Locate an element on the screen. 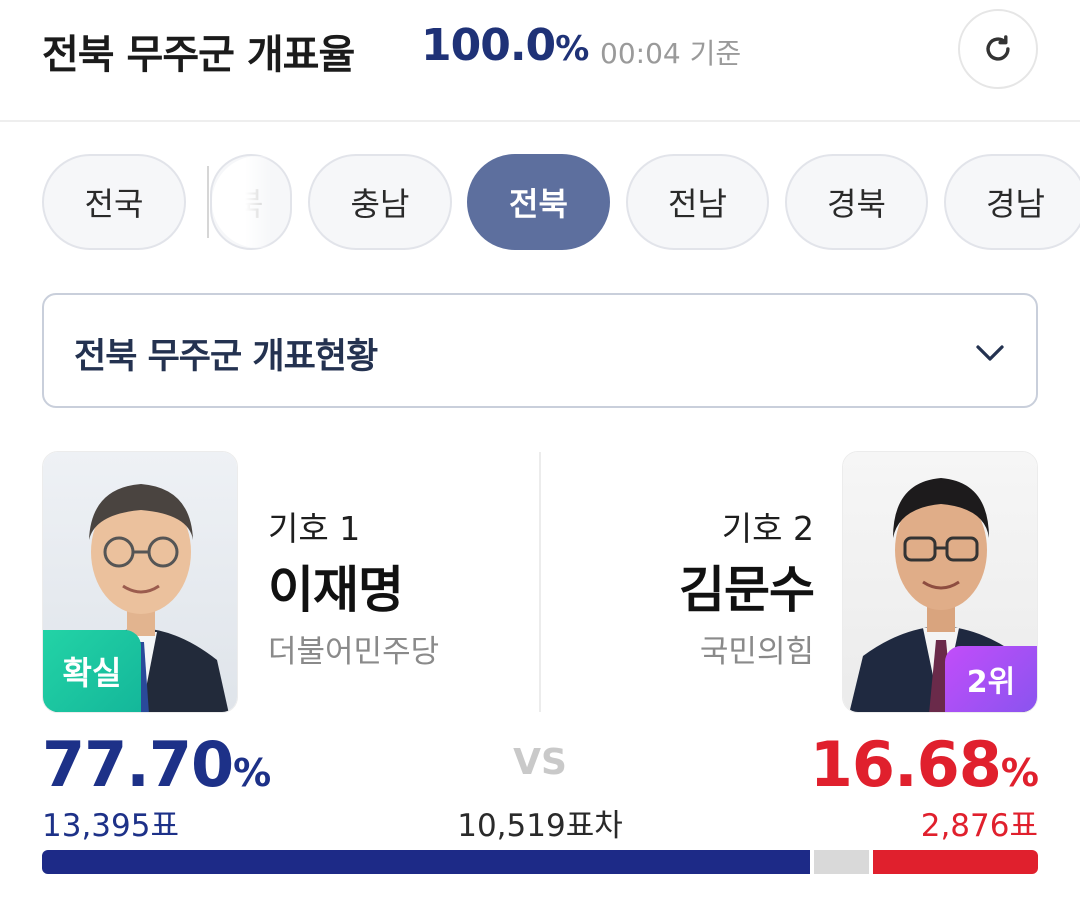  vote-share-bar is located at coordinates (540, 862).